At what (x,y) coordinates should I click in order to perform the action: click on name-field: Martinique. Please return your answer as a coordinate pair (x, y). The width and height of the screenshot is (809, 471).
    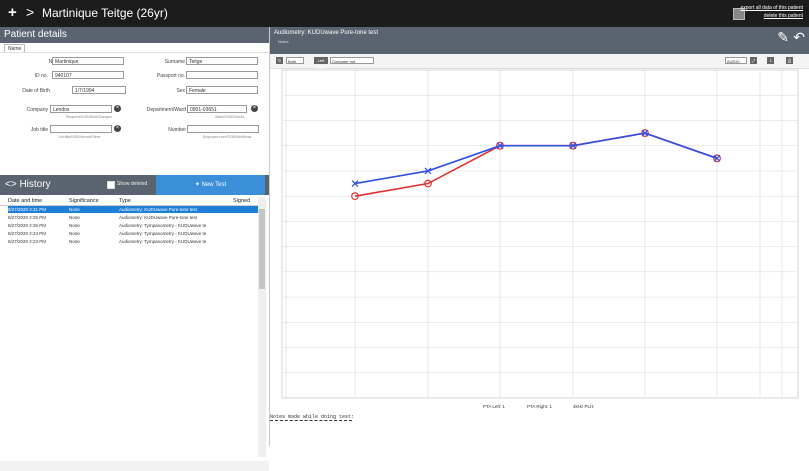
    Looking at the image, I should click on (88, 61).